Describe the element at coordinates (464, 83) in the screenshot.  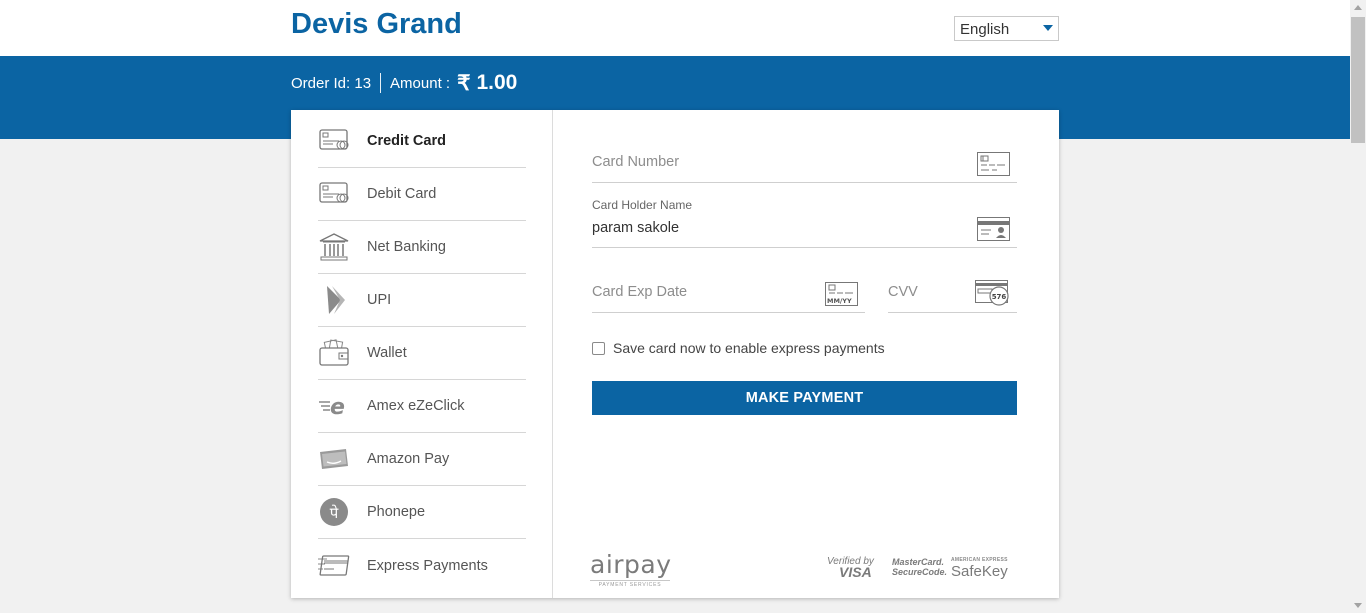
I see `rupee-icon: ₹` at that location.